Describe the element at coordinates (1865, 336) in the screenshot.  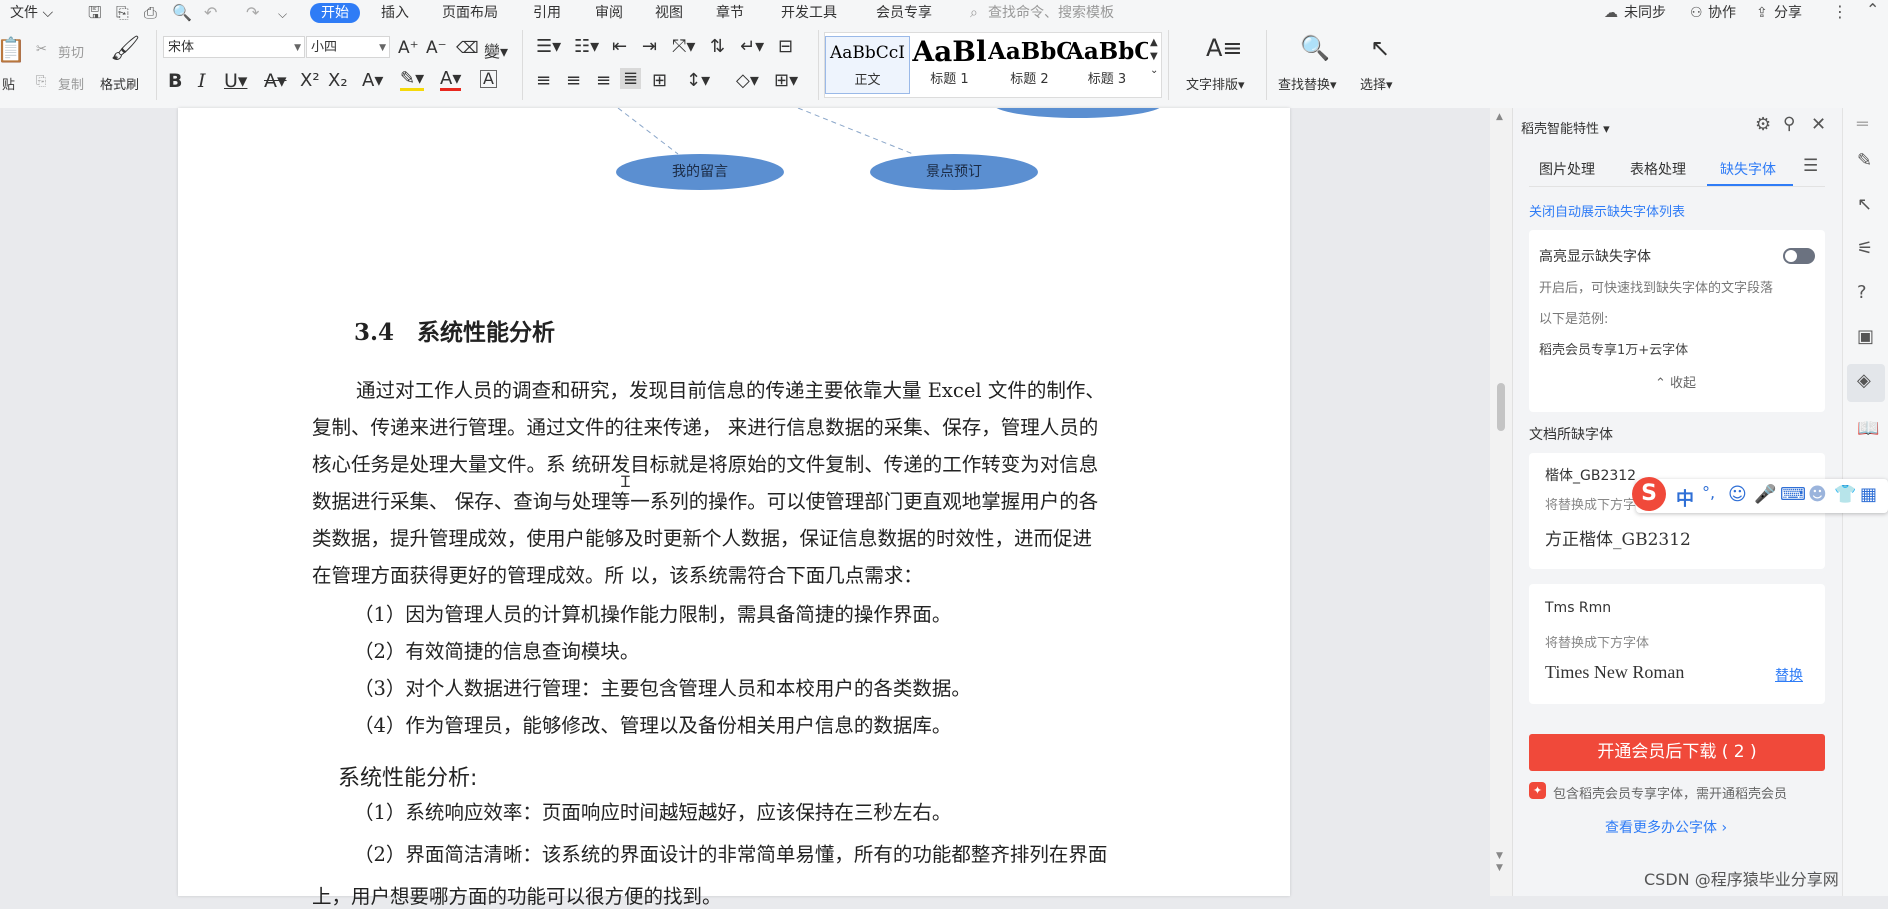
I see `image-icon: ▣` at that location.